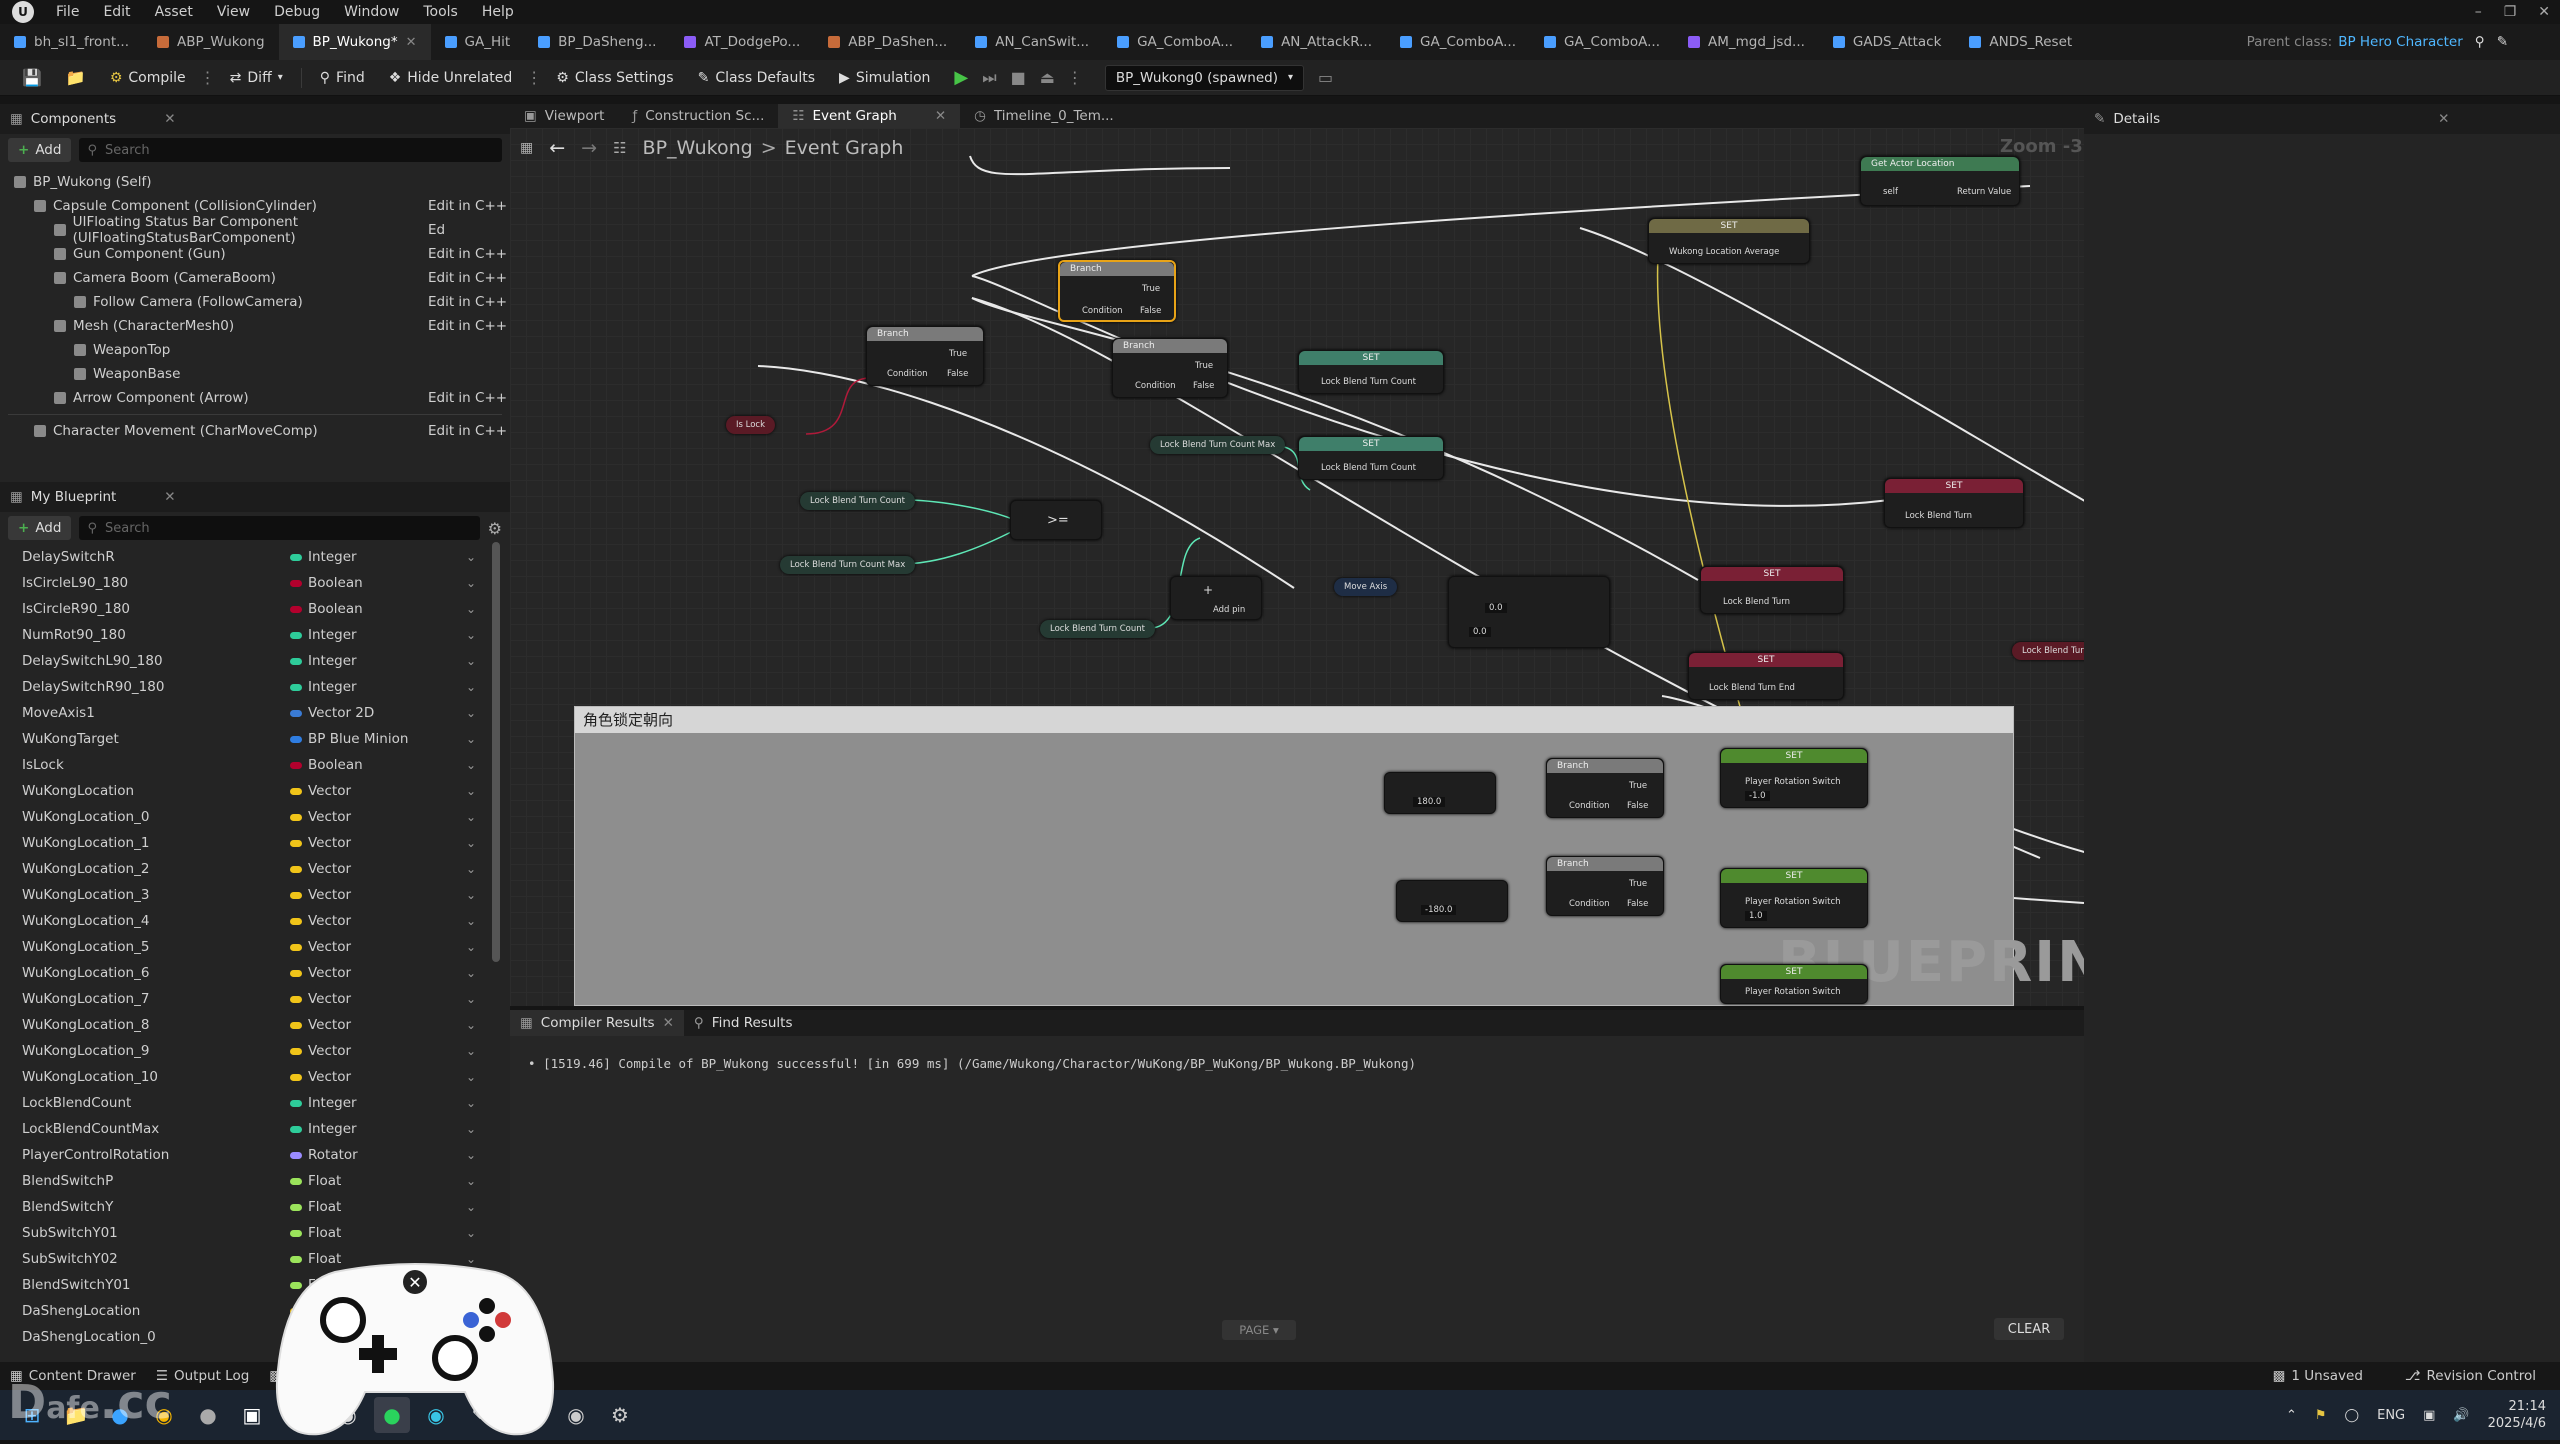  What do you see at coordinates (478, 42) in the screenshot?
I see `document-tab: GA_Hit` at bounding box center [478, 42].